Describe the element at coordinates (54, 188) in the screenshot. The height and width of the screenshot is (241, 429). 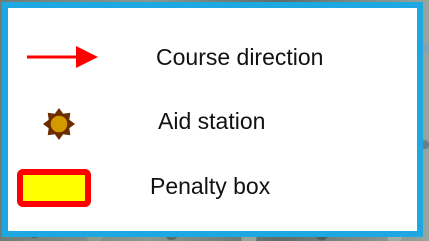
I see `penalty-box-icon` at that location.